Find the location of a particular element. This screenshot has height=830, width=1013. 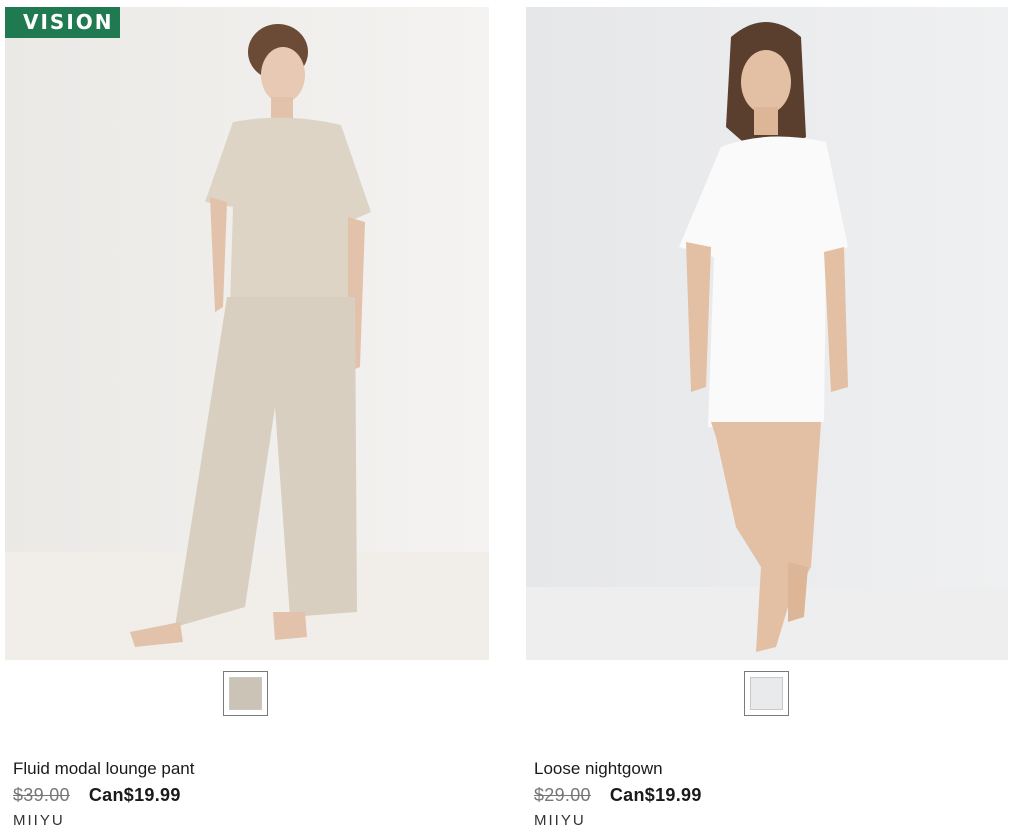

product-name: Loose nightgown is located at coordinates (598, 769).